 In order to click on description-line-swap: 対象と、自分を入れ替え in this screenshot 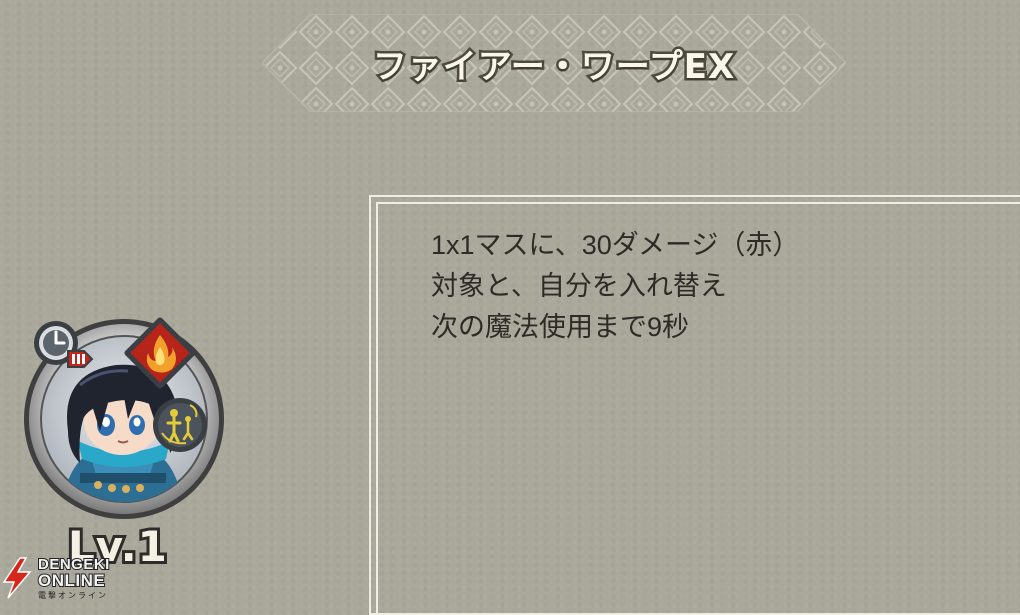, I will do `click(579, 286)`.